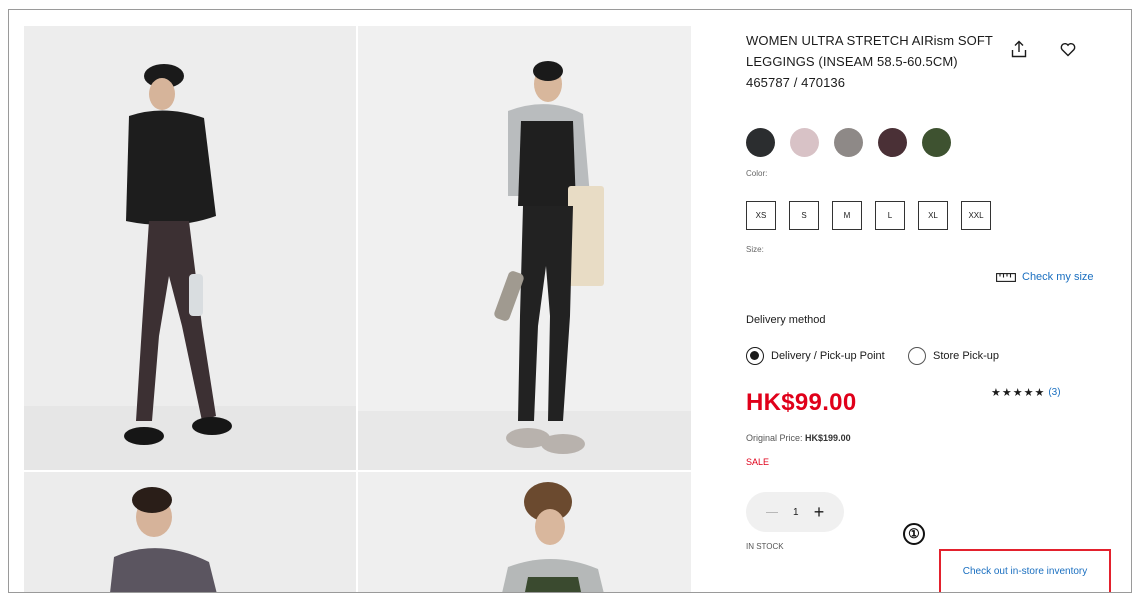  I want to click on star-rating-icon: ★★★★★, so click(1018, 393).